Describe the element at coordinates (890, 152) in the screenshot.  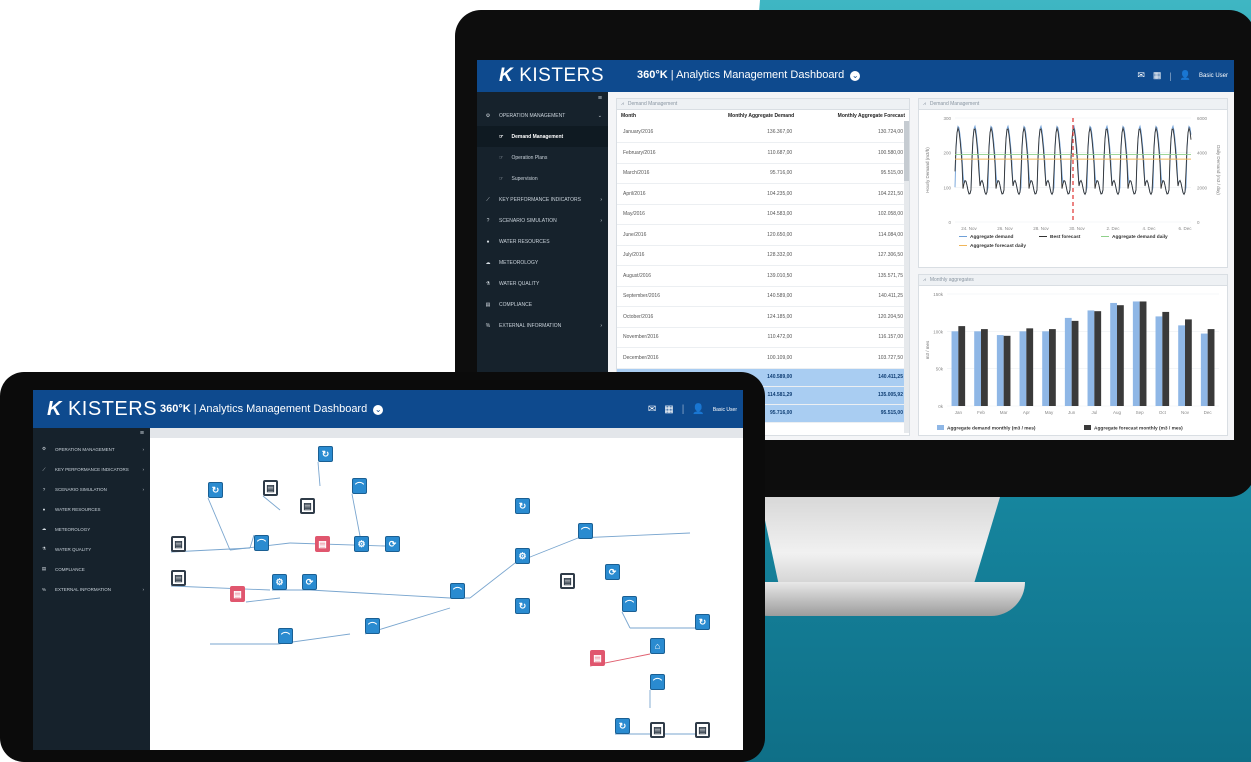
I see `table-cell: 100.580,00` at that location.